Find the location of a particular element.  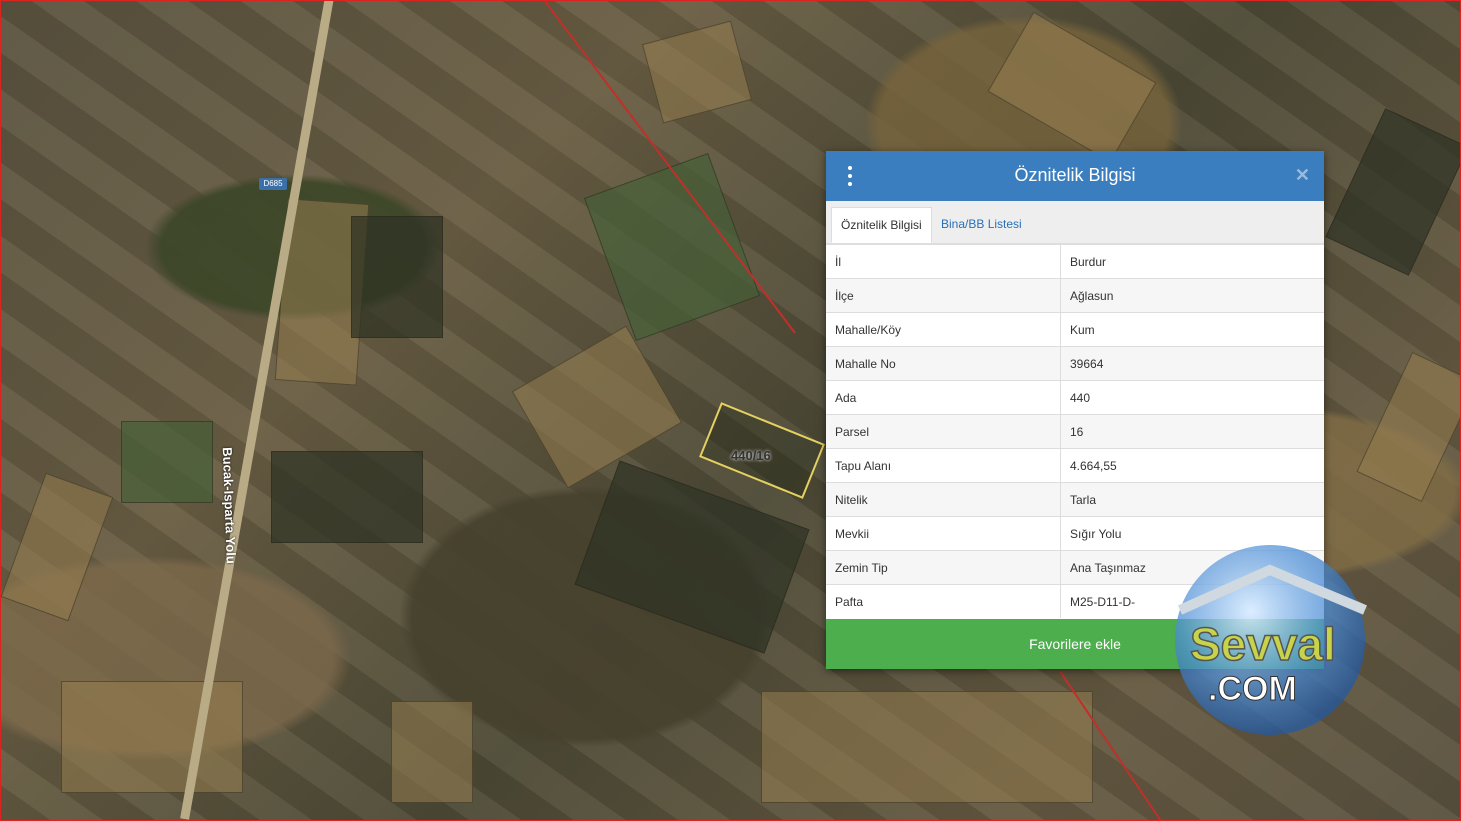

table-row: Mevkii Sığır Yolu is located at coordinates (1075, 533).